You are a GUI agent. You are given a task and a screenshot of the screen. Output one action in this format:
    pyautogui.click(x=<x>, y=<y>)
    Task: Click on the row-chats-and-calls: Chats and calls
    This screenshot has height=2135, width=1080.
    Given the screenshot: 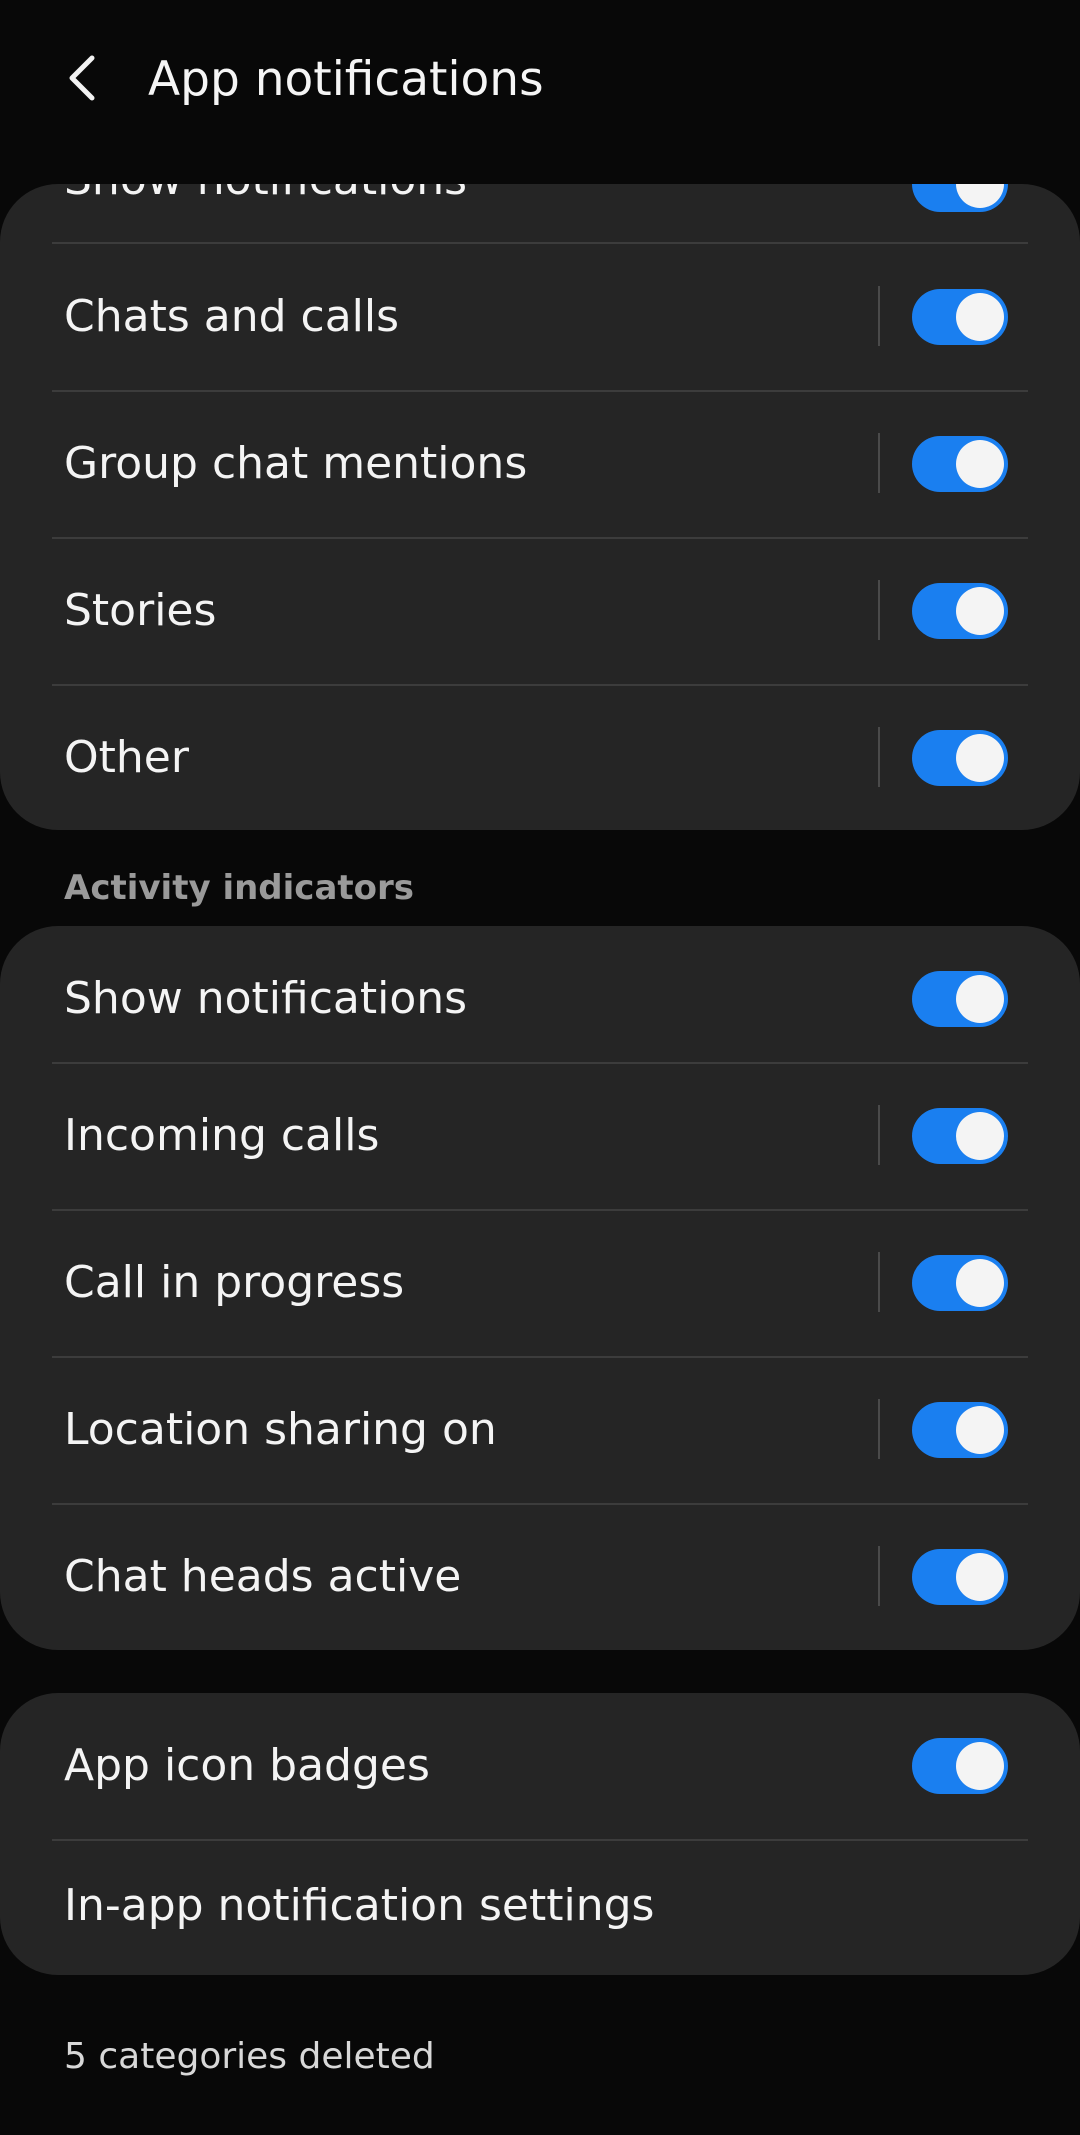 What is the action you would take?
    pyautogui.click(x=540, y=317)
    